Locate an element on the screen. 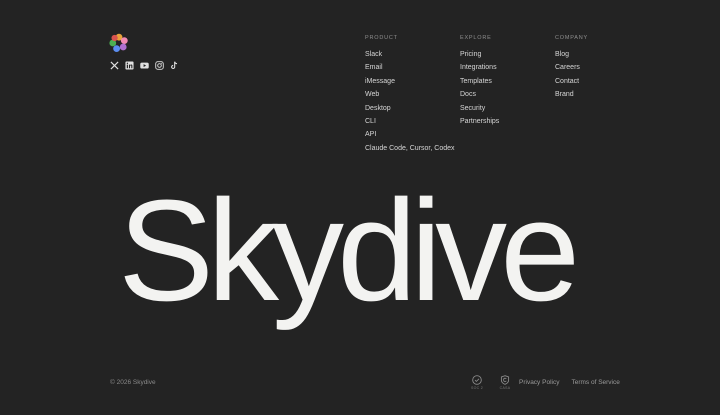  footer-link-coding-agents: Claude Code, Cursor, Codex is located at coordinates (410, 148).